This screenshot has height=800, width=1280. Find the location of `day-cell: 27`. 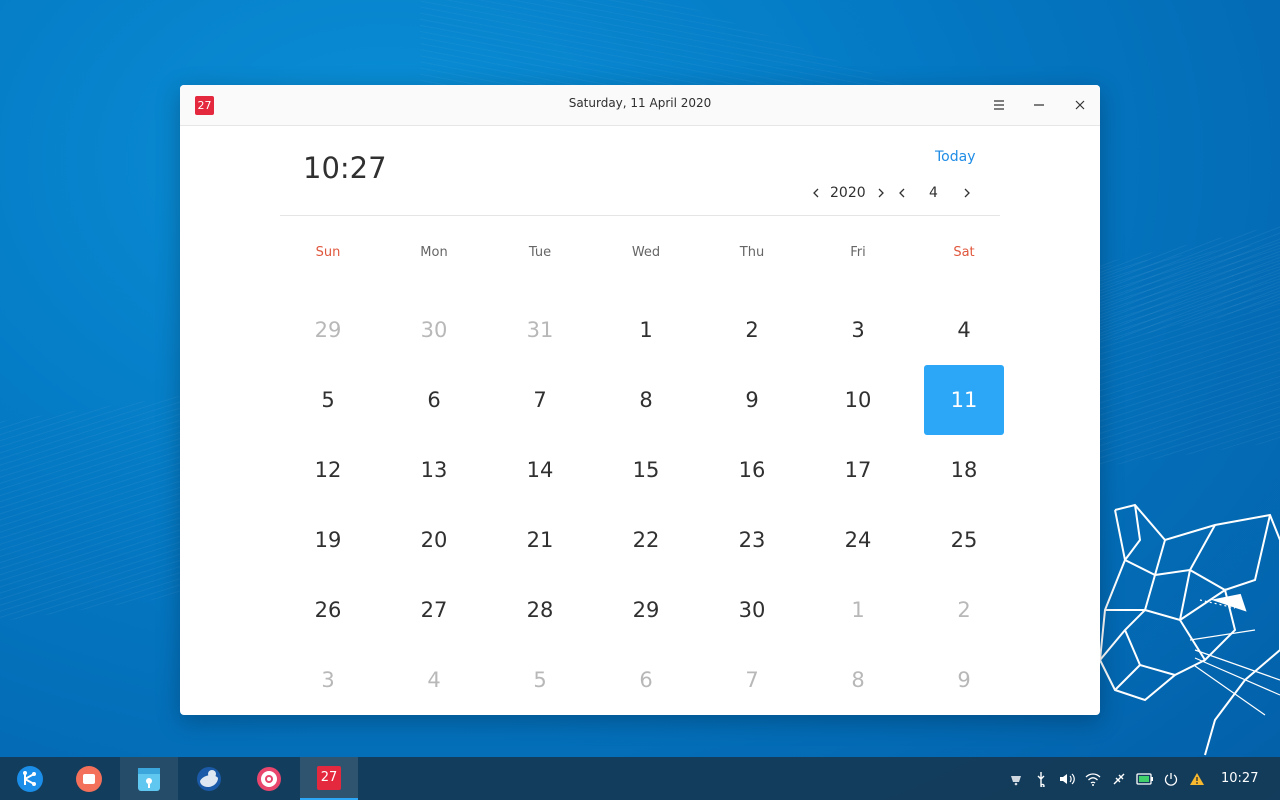

day-cell: 27 is located at coordinates (434, 610).